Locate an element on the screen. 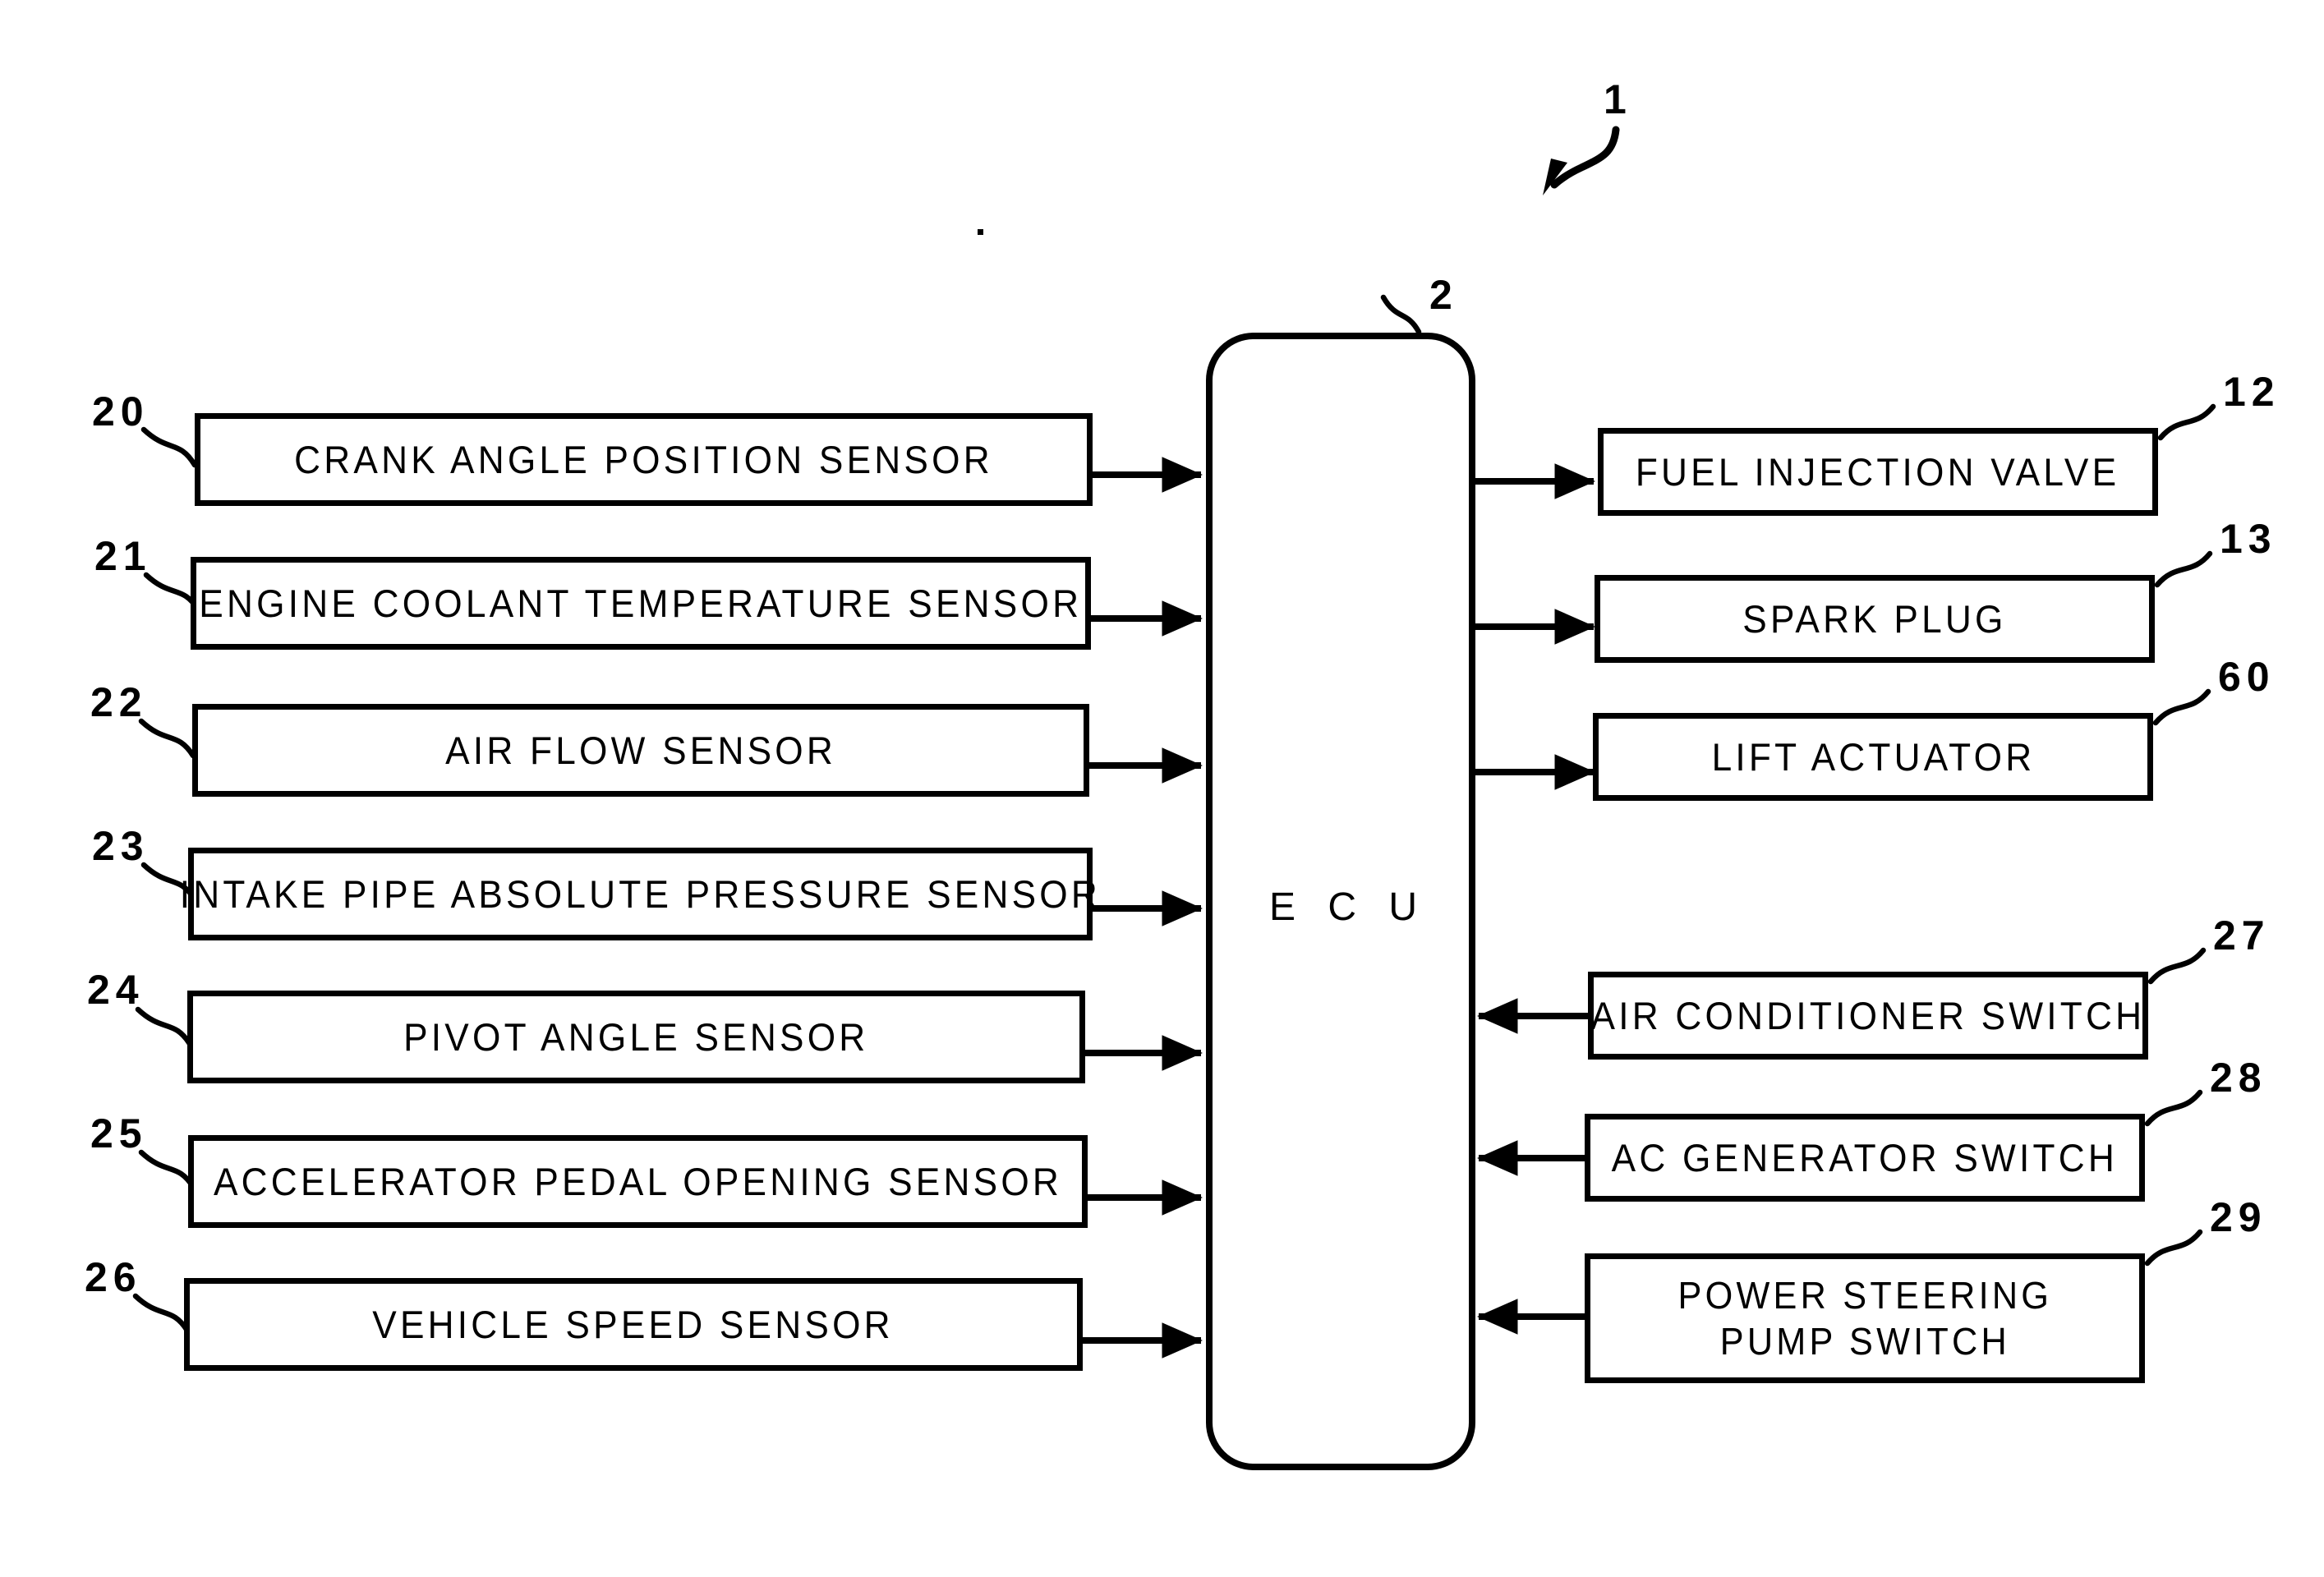 The height and width of the screenshot is (1577, 2324). block-accelerator-pedal-opening-sensor: ACCELERATOR PEDAL OPENING SENSOR is located at coordinates (638, 1182).